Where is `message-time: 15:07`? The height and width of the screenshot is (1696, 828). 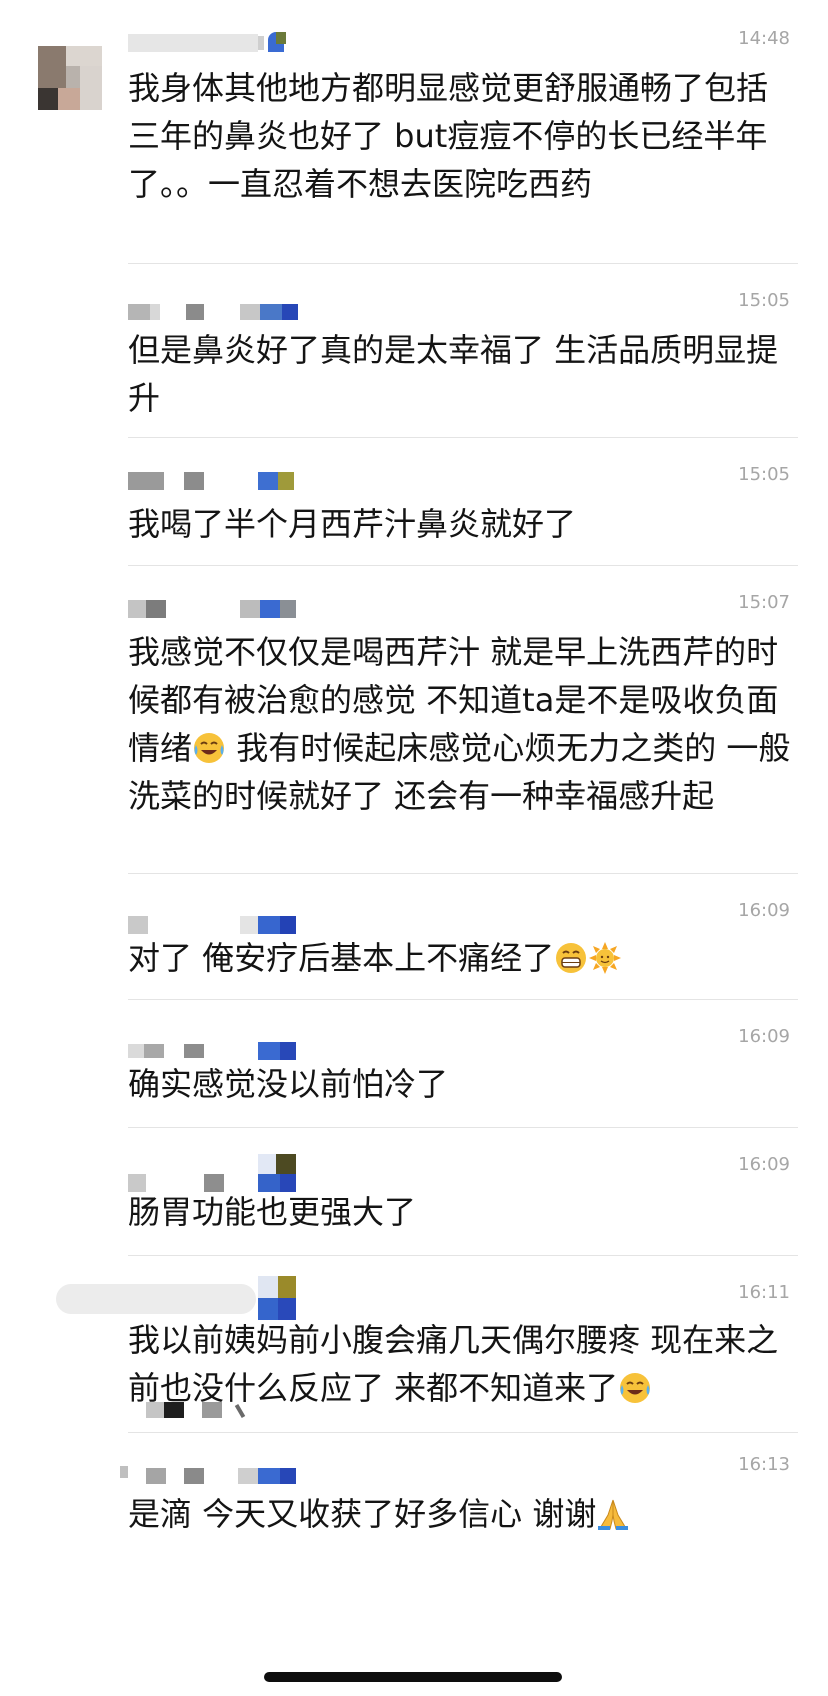 message-time: 15:07 is located at coordinates (764, 602).